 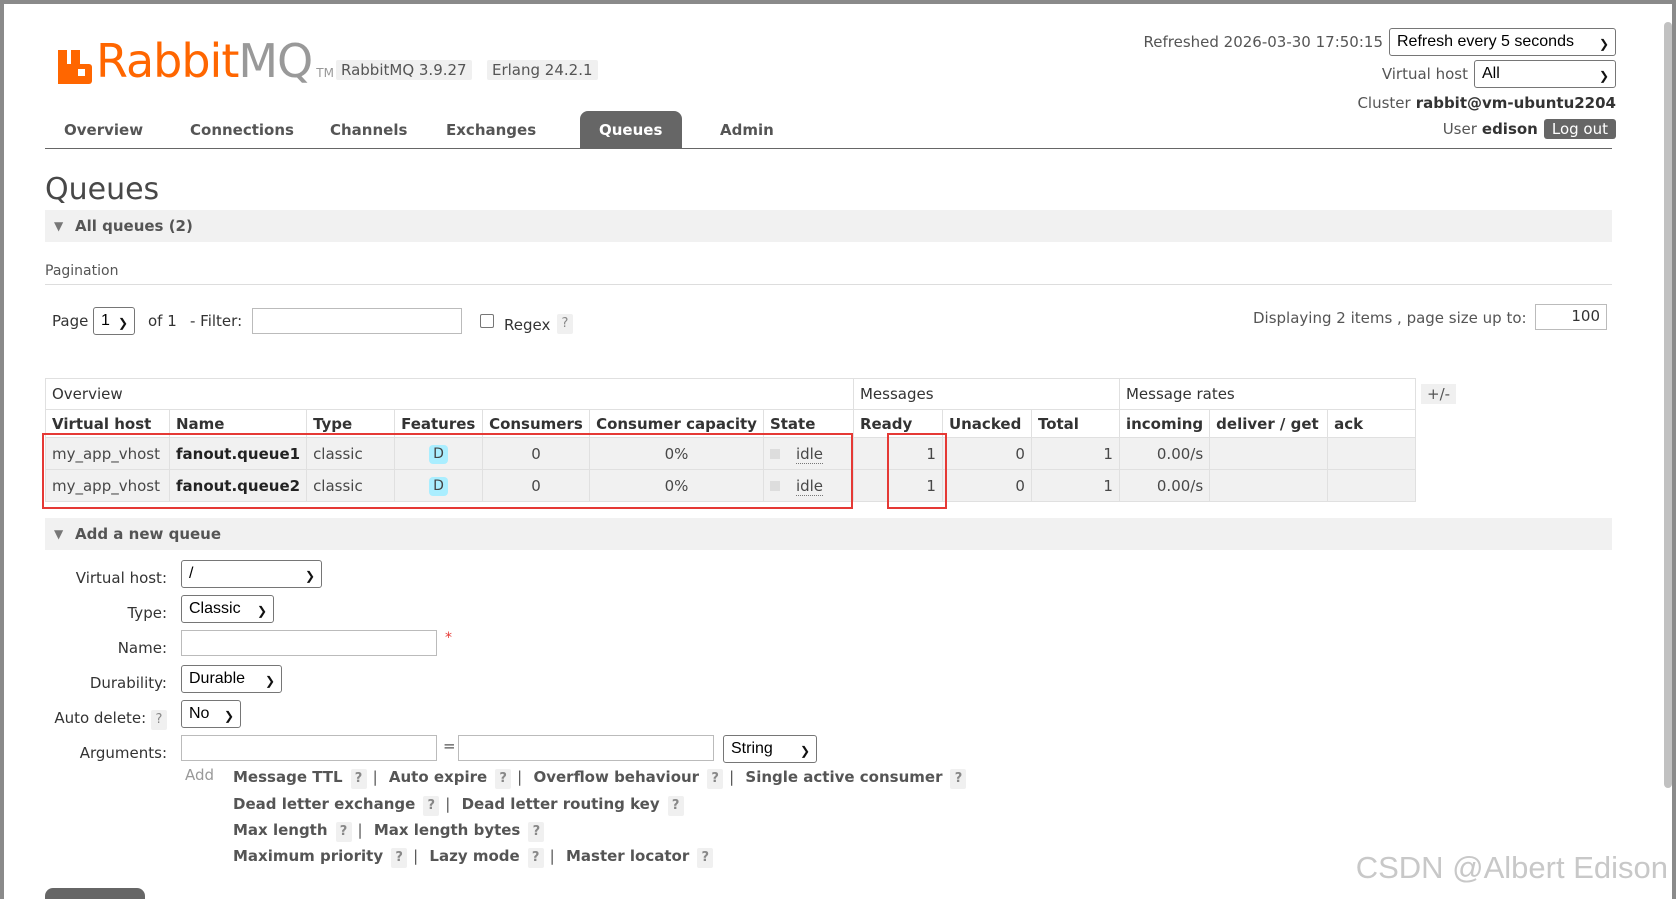 I want to click on vhost-select: All ❯, so click(x=1545, y=74).